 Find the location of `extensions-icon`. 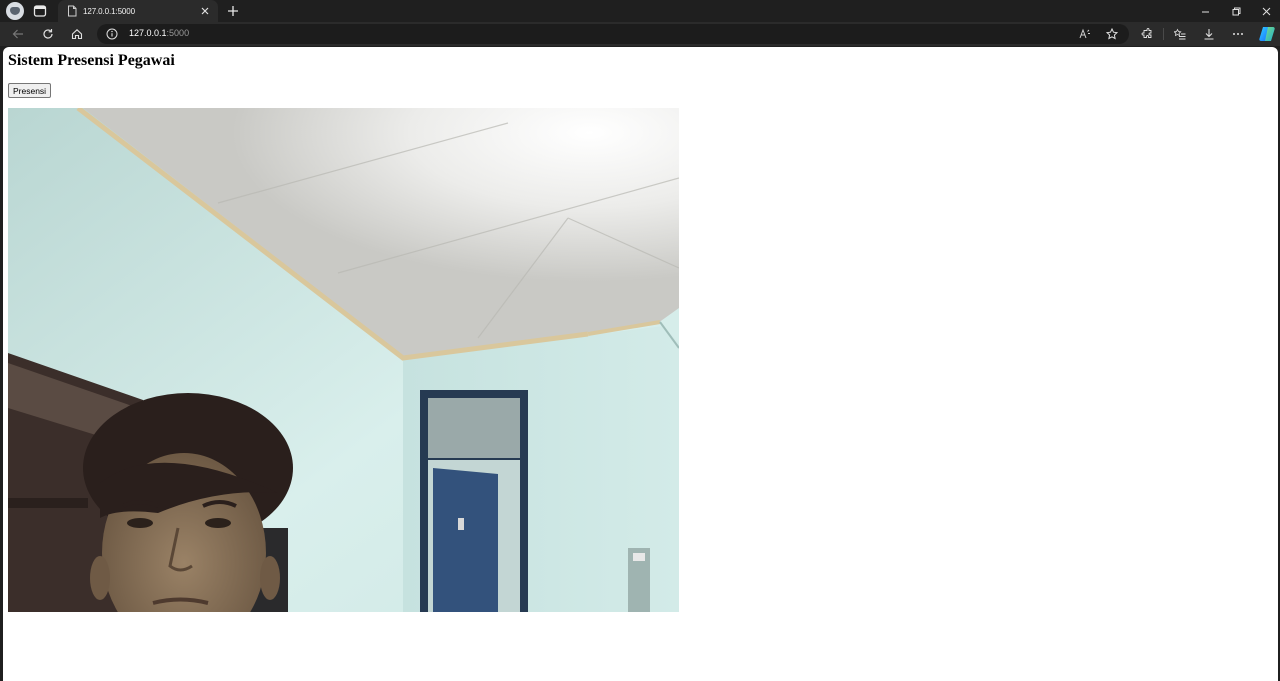

extensions-icon is located at coordinates (1147, 34).